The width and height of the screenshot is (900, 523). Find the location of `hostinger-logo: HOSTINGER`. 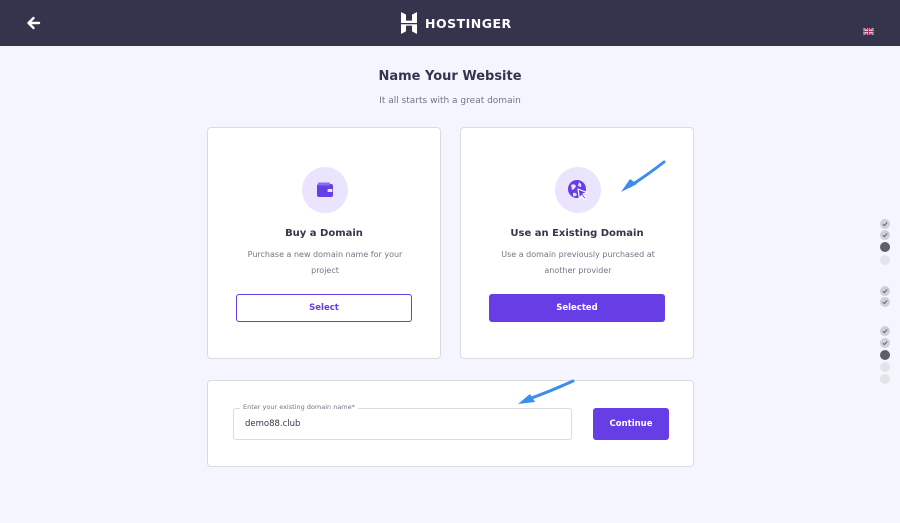

hostinger-logo: HOSTINGER is located at coordinates (456, 23).